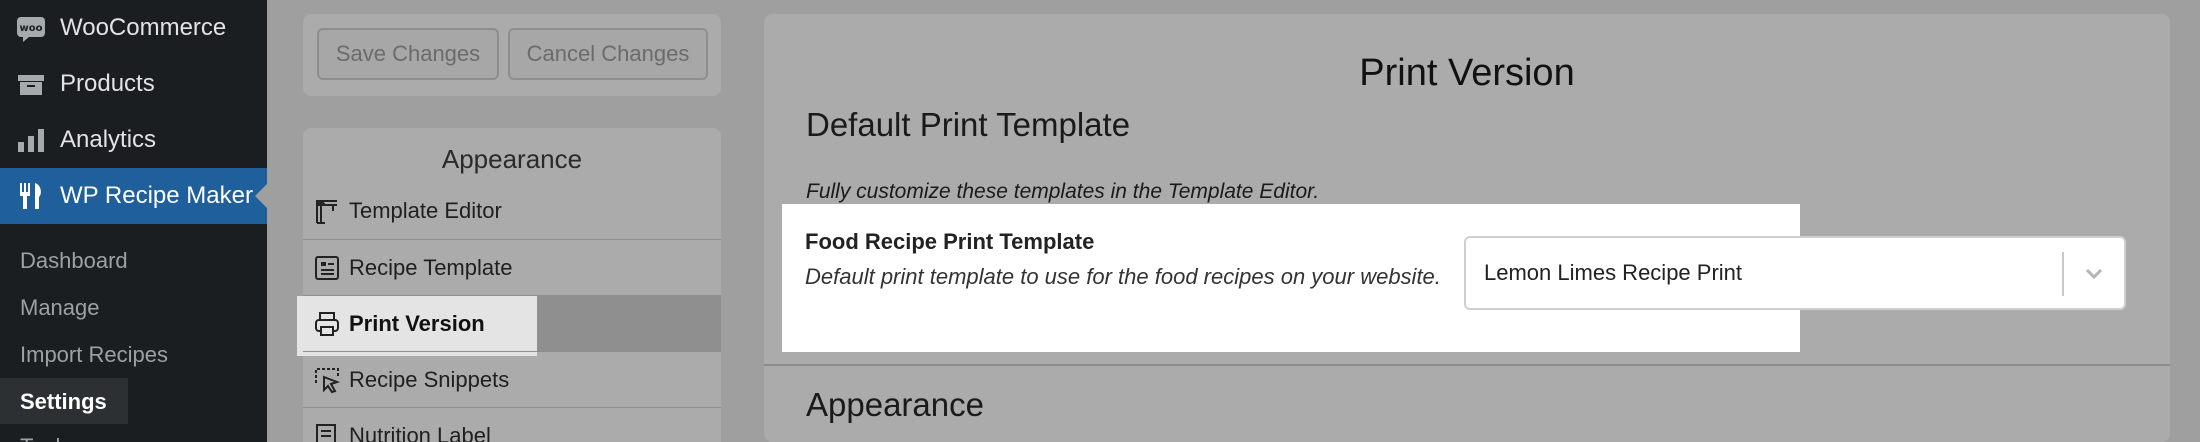 The height and width of the screenshot is (442, 2200). I want to click on nav-item-recipe-template: Recipe Template, so click(512, 267).